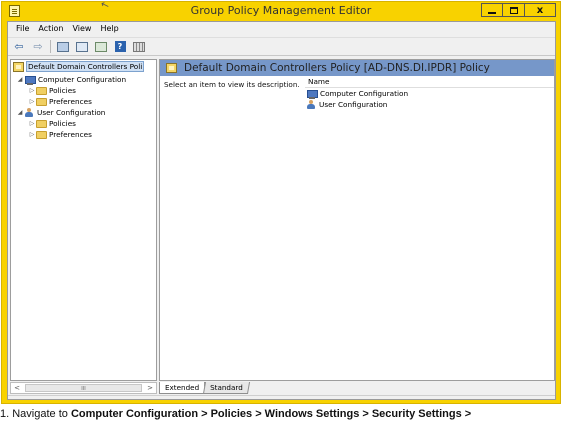 Image resolution: width=569 pixels, height=423 pixels. Describe the element at coordinates (281, 29) in the screenshot. I see `menu-bar: File Action View Help` at that location.